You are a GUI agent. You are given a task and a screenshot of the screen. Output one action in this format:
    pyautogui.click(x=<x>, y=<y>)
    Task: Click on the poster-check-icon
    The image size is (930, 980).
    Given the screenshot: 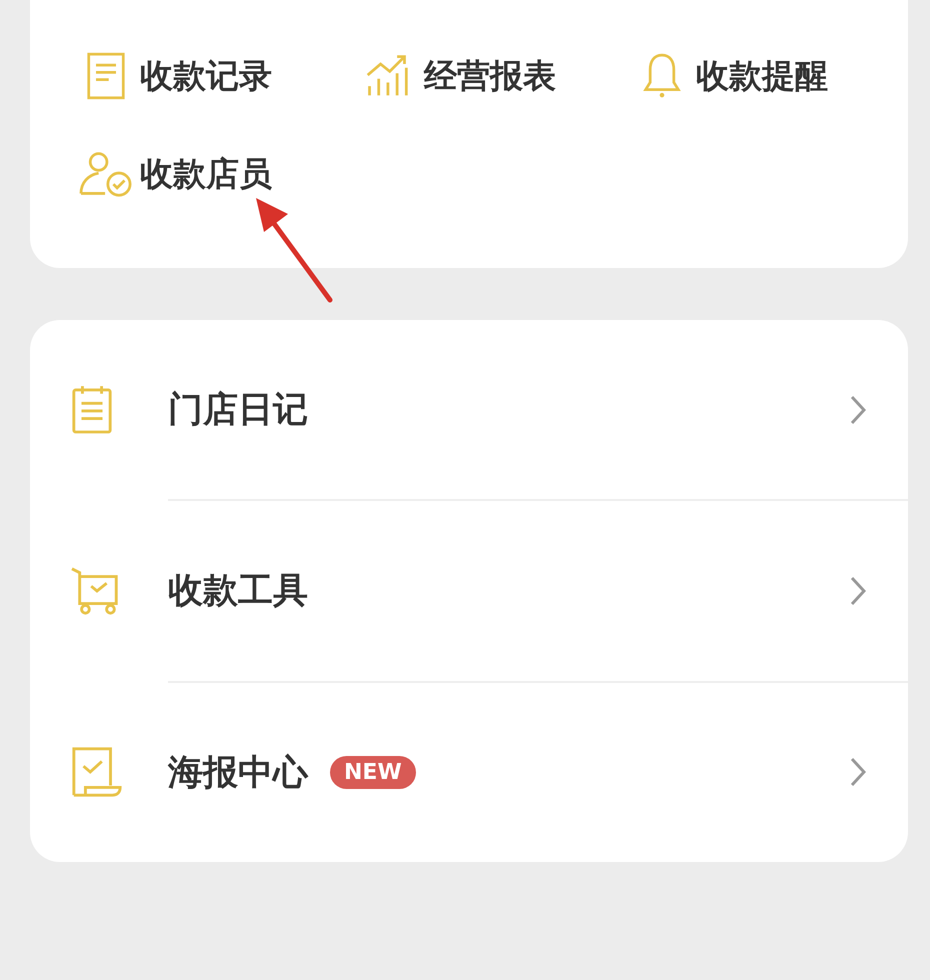 What is the action you would take?
    pyautogui.click(x=97, y=772)
    